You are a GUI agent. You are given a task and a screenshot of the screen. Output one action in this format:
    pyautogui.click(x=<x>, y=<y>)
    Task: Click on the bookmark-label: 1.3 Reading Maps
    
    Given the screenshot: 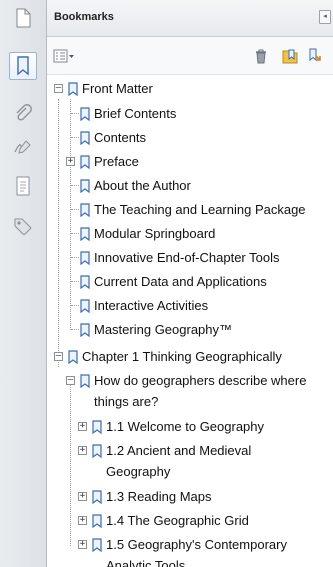 What is the action you would take?
    pyautogui.click(x=159, y=496)
    